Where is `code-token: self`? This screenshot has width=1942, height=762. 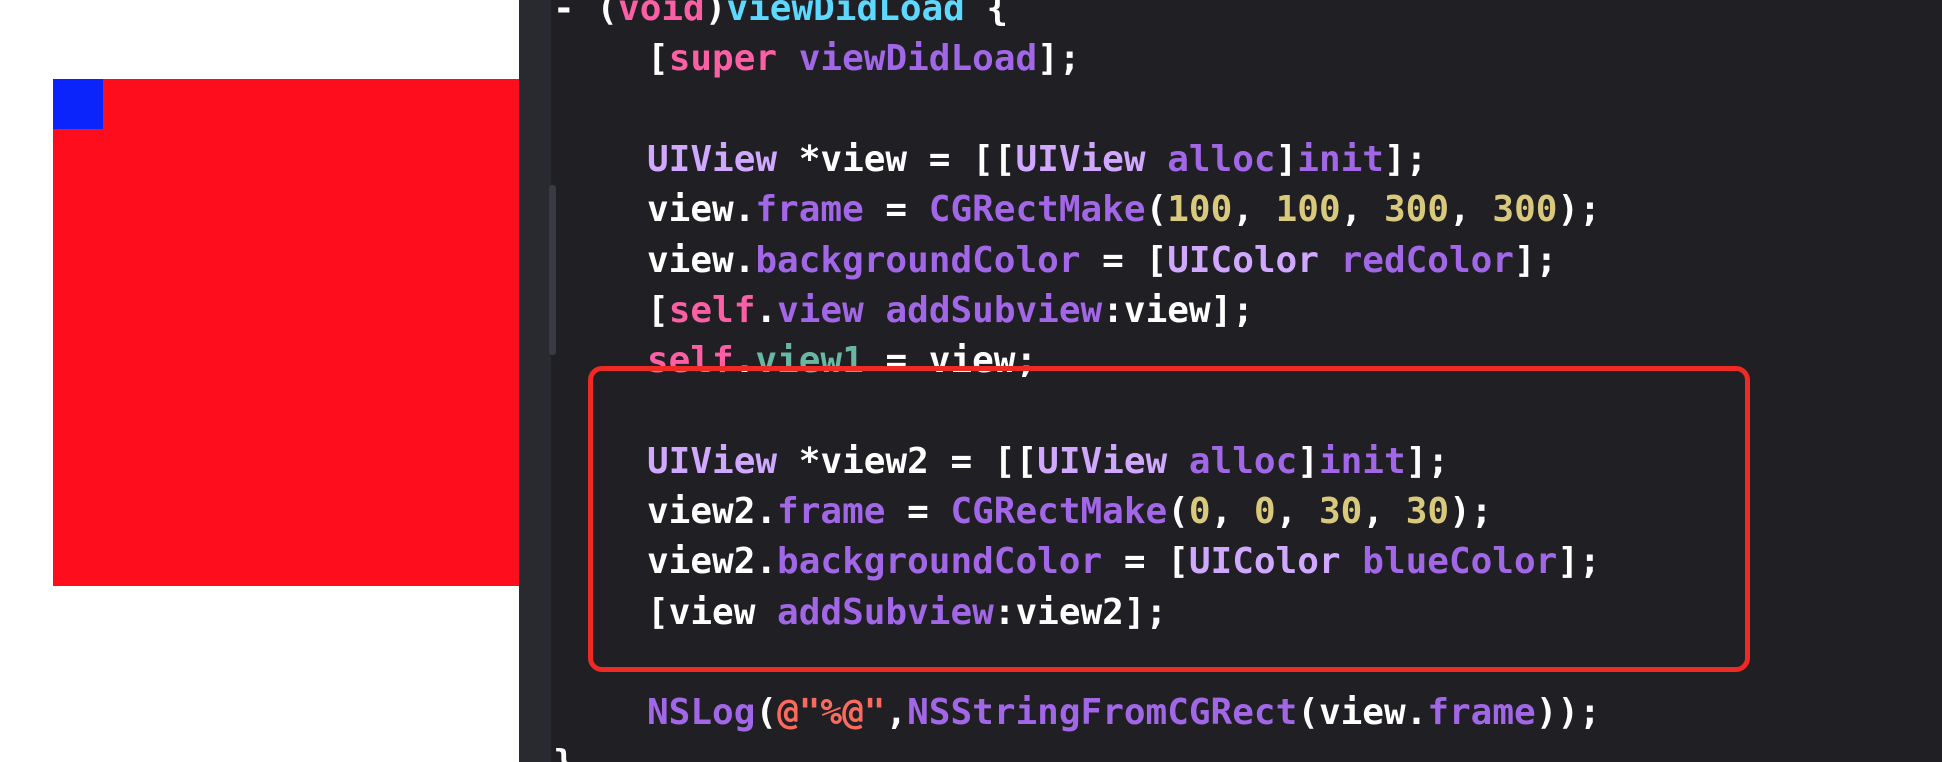 code-token: self is located at coordinates (712, 310).